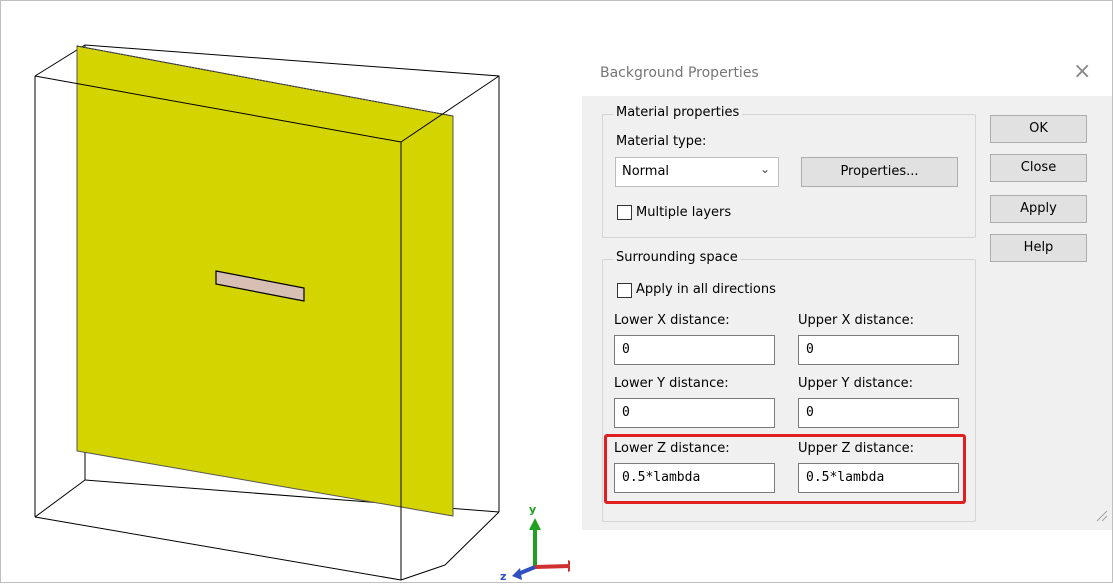 Image resolution: width=1113 pixels, height=587 pixels. What do you see at coordinates (856, 383) in the screenshot?
I see `upper-y-label: Upper Y distance:` at bounding box center [856, 383].